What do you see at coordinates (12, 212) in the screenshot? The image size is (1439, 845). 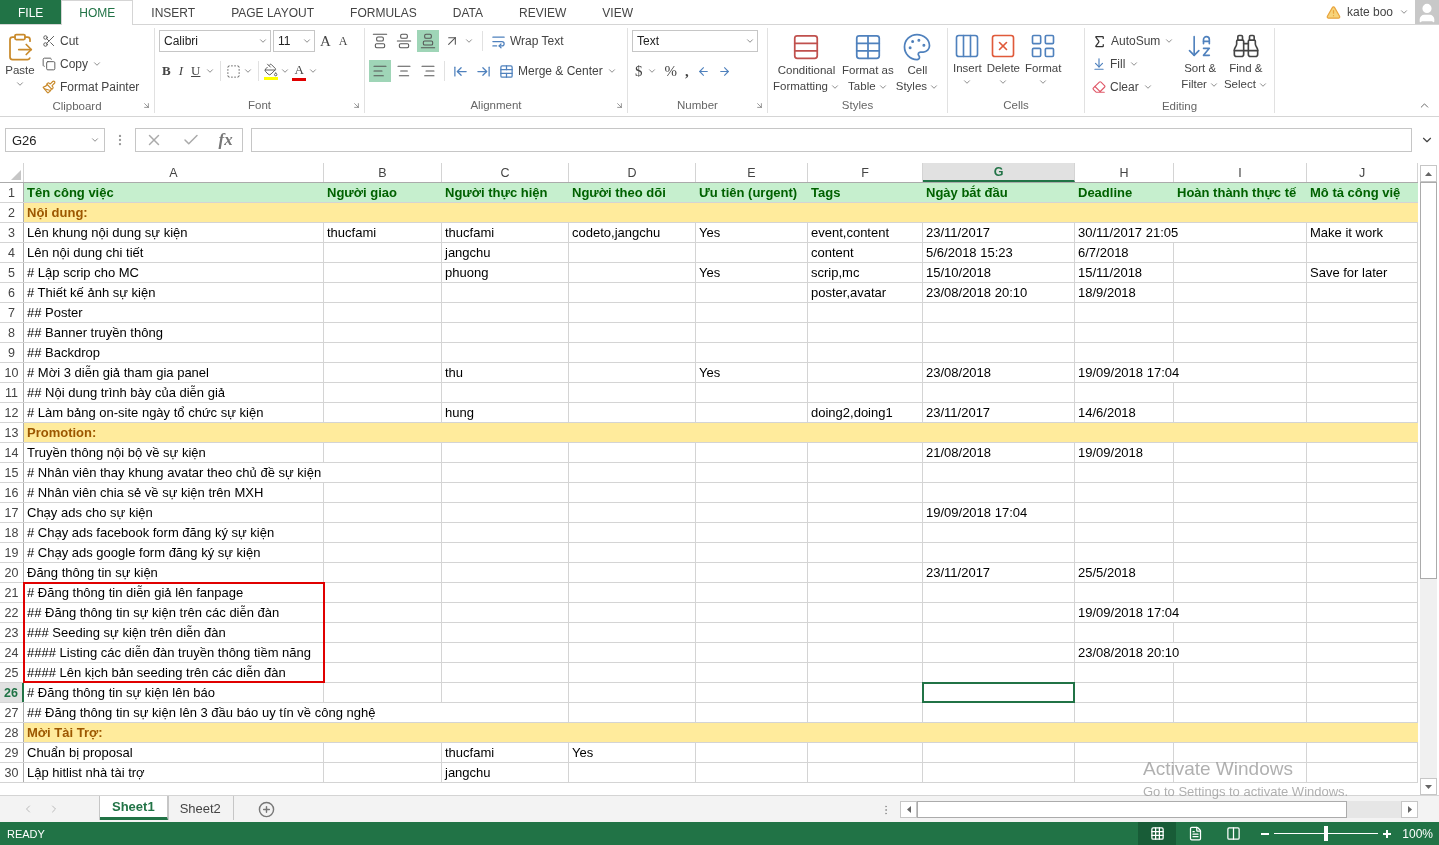 I see `row-number: 2` at bounding box center [12, 212].